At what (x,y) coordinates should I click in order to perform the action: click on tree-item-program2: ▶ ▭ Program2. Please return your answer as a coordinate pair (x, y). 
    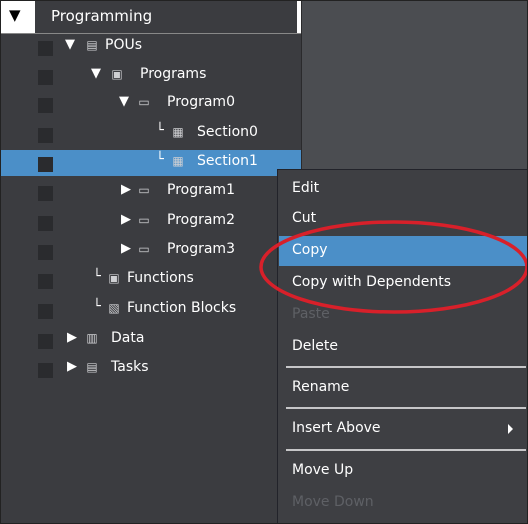
    Looking at the image, I should click on (151, 222).